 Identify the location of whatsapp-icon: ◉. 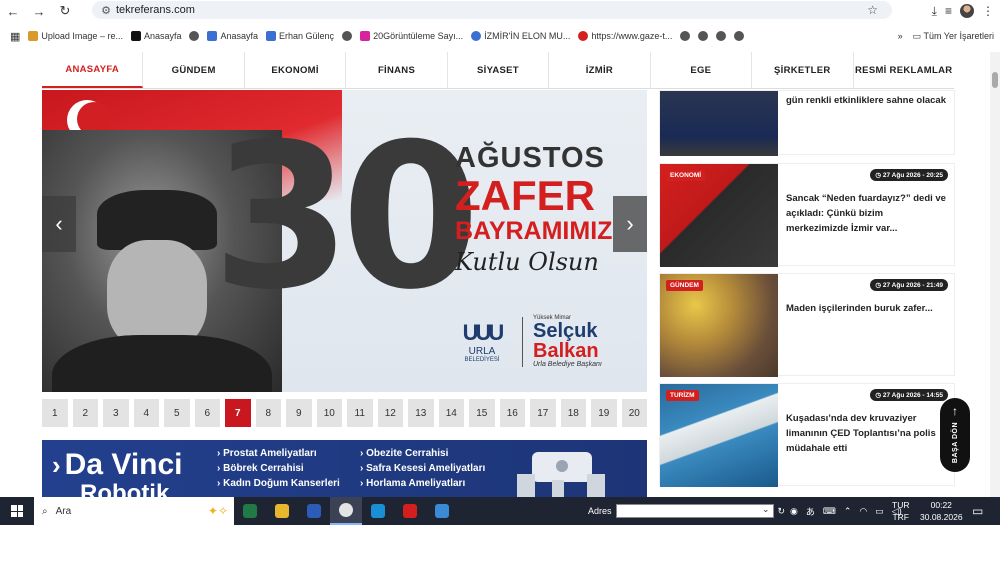
(794, 511).